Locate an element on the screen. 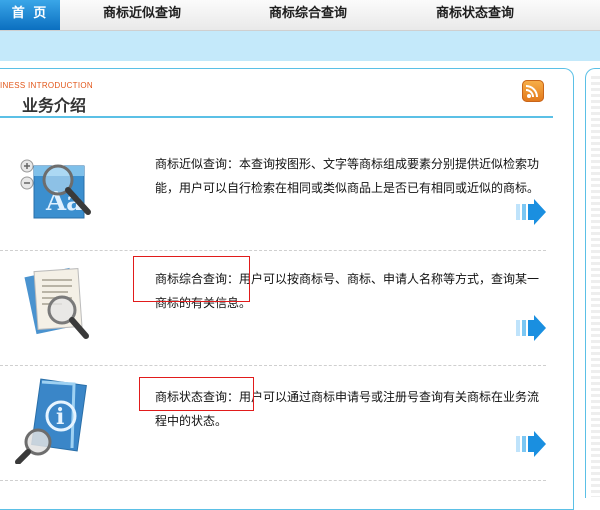  section-title: 业务介绍 is located at coordinates (54, 105).